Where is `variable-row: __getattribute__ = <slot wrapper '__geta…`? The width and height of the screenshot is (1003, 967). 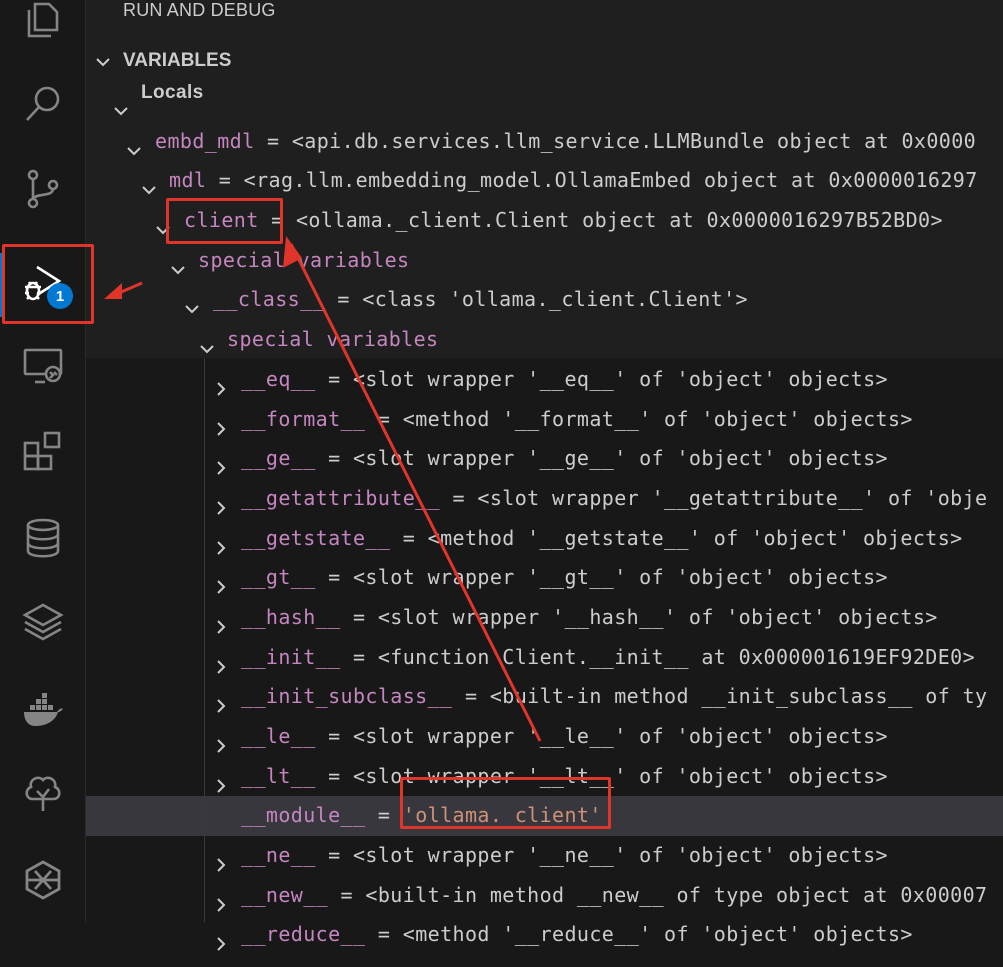
variable-row: __getattribute__ = <slot wrapper '__geta… is located at coordinates (544, 499).